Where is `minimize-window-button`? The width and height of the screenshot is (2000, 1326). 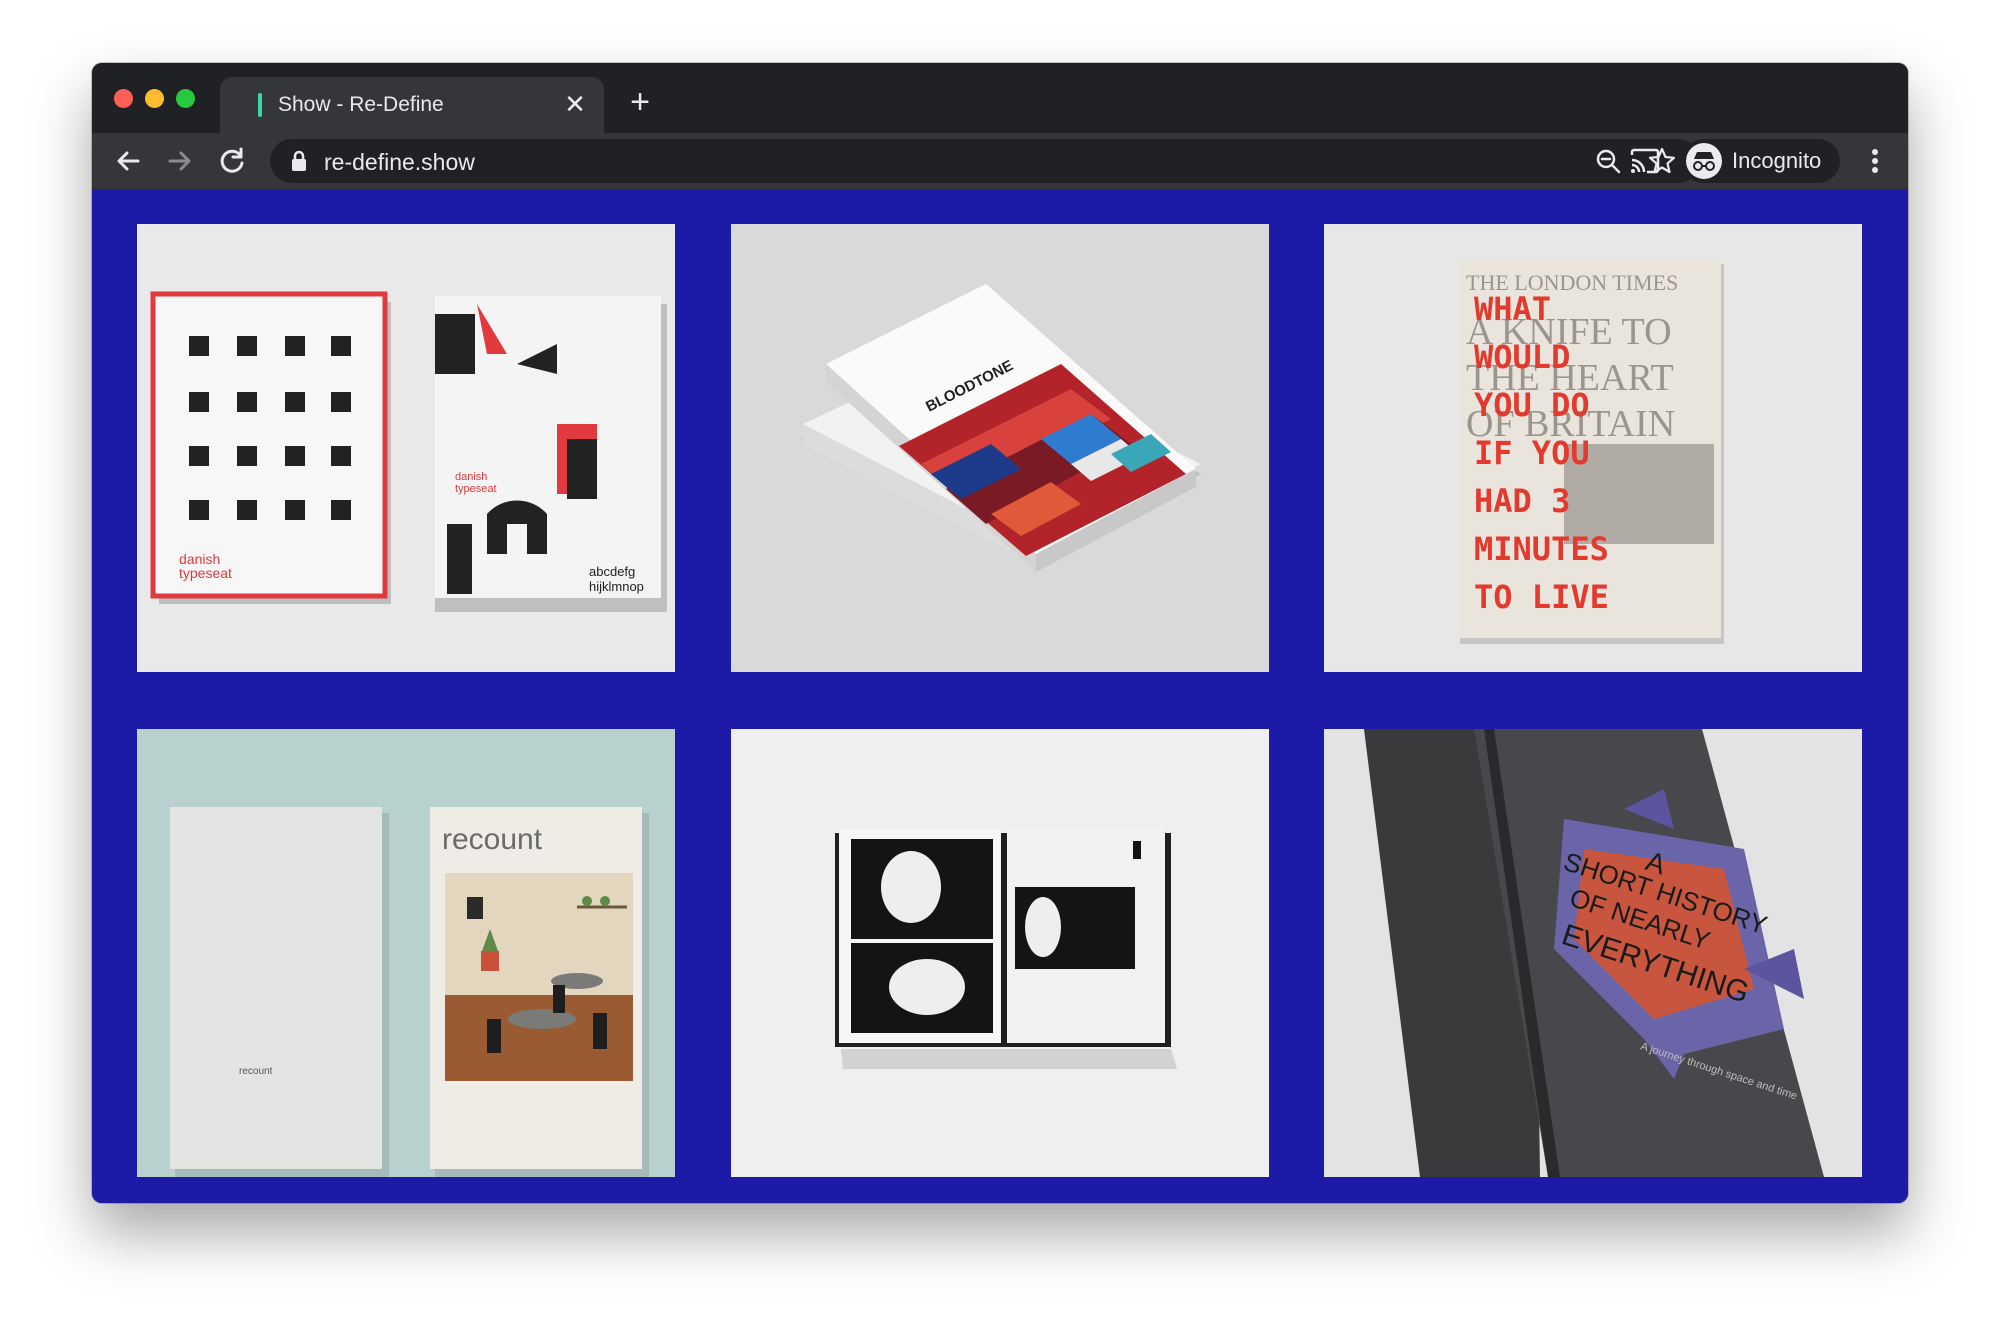 minimize-window-button is located at coordinates (154, 98).